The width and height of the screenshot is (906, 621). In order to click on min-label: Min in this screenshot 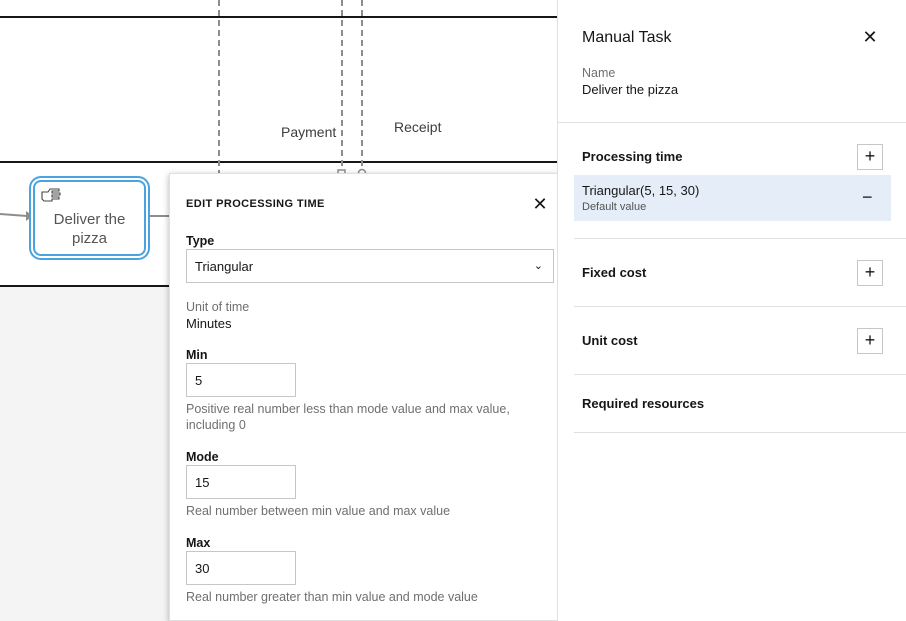, I will do `click(197, 355)`.